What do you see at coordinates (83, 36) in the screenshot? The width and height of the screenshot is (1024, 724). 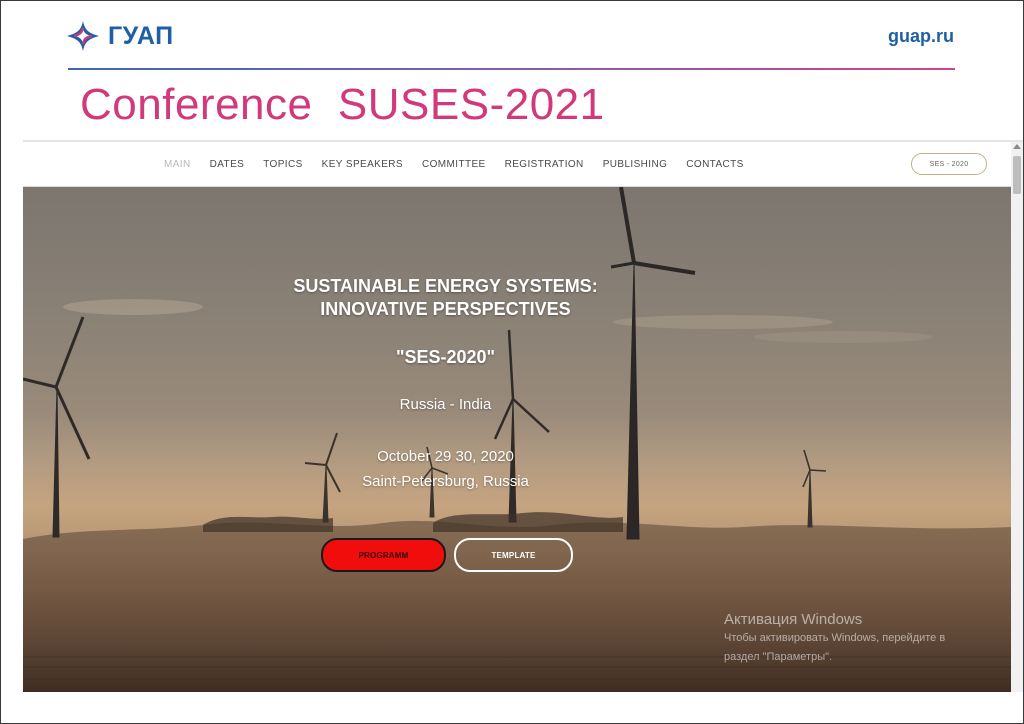 I see `guap-star-icon` at bounding box center [83, 36].